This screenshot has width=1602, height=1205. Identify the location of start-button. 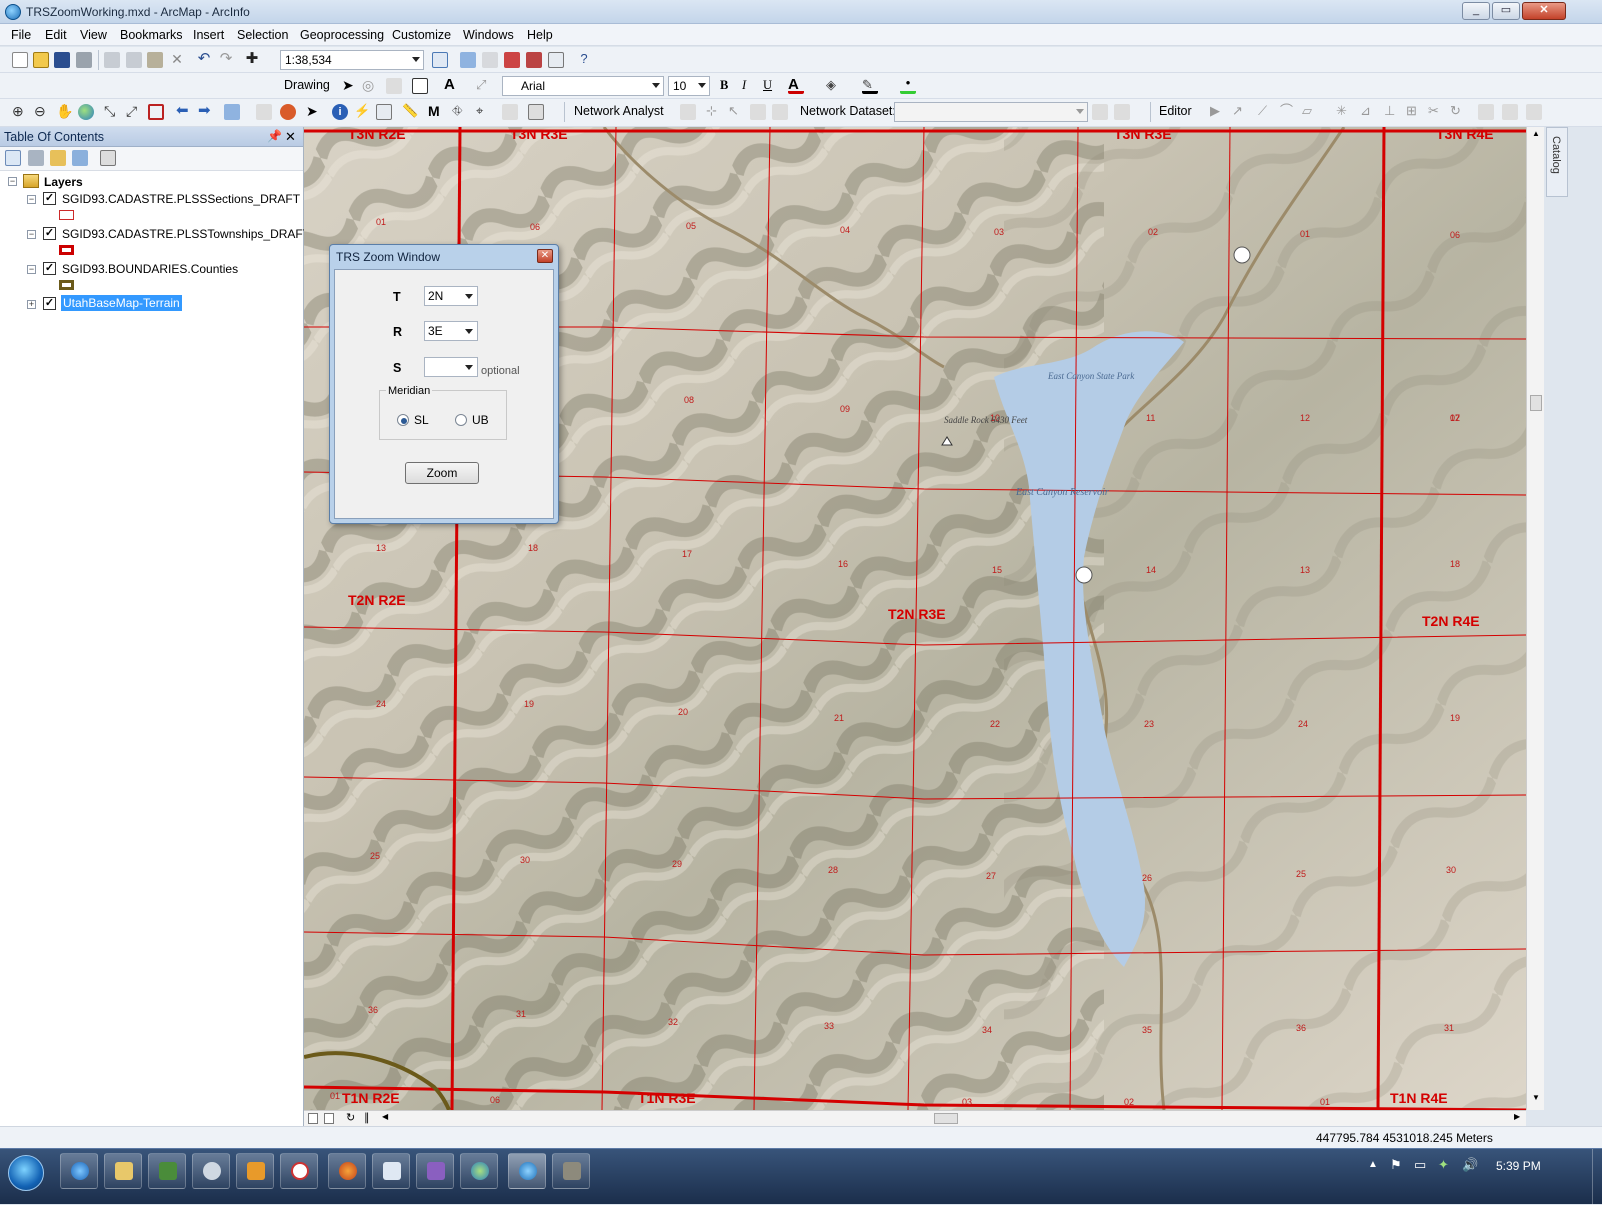
(26, 1173).